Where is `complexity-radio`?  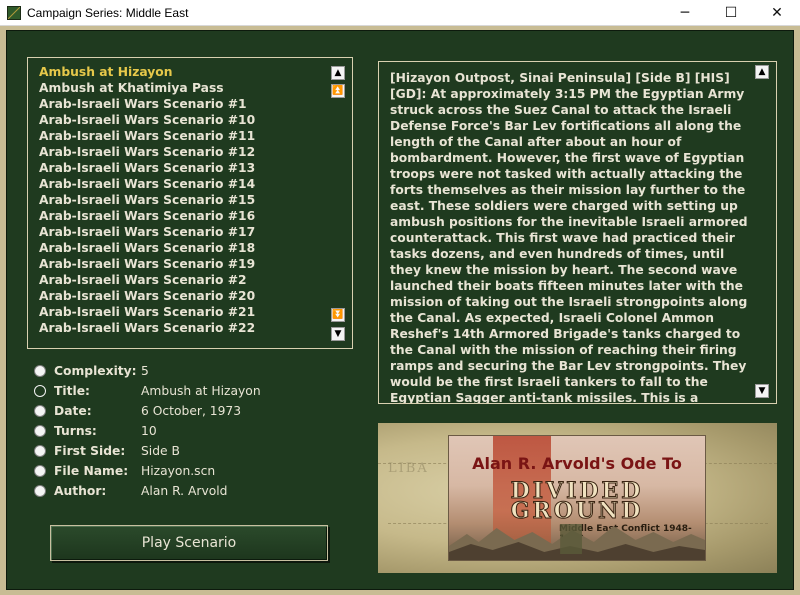
complexity-radio is located at coordinates (40, 371).